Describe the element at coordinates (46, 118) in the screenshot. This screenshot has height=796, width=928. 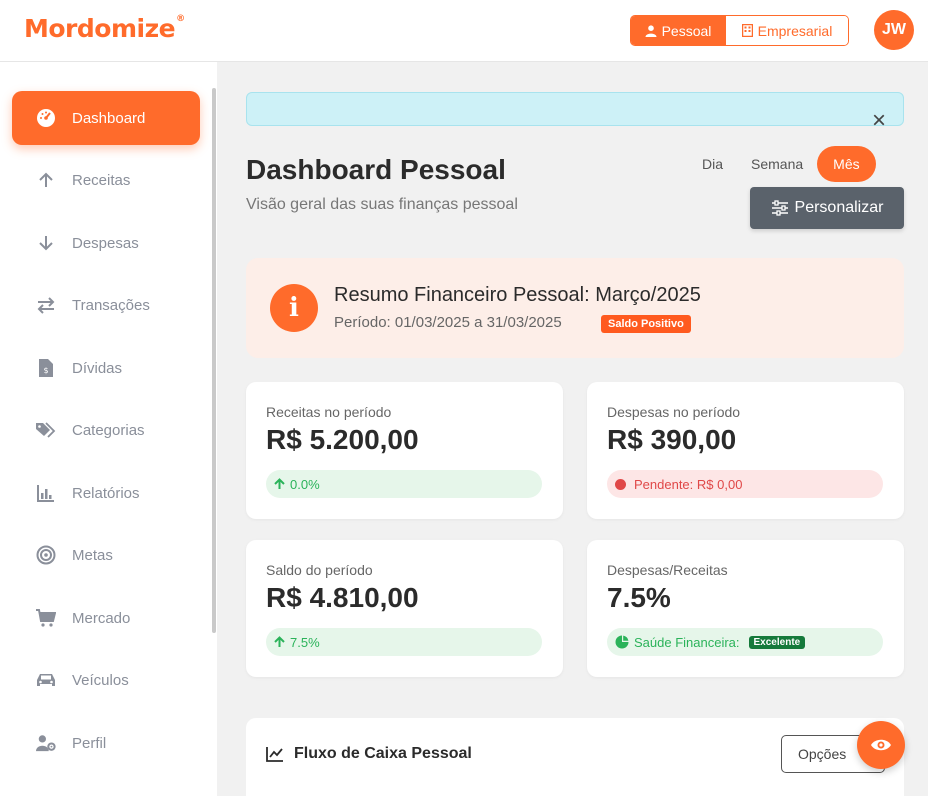
I see `dashboard-gauge-icon` at that location.